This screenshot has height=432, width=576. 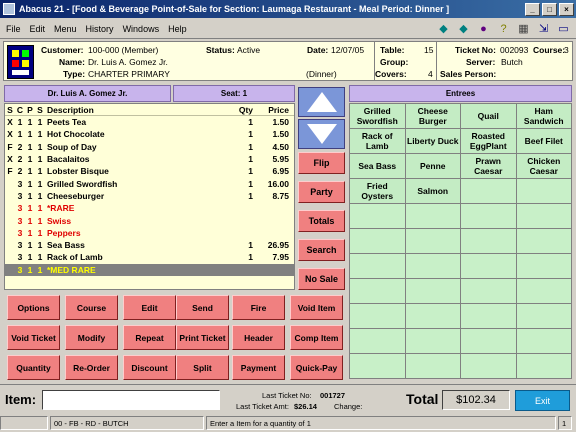 I want to click on tools-icon: ●, so click(x=483, y=28).